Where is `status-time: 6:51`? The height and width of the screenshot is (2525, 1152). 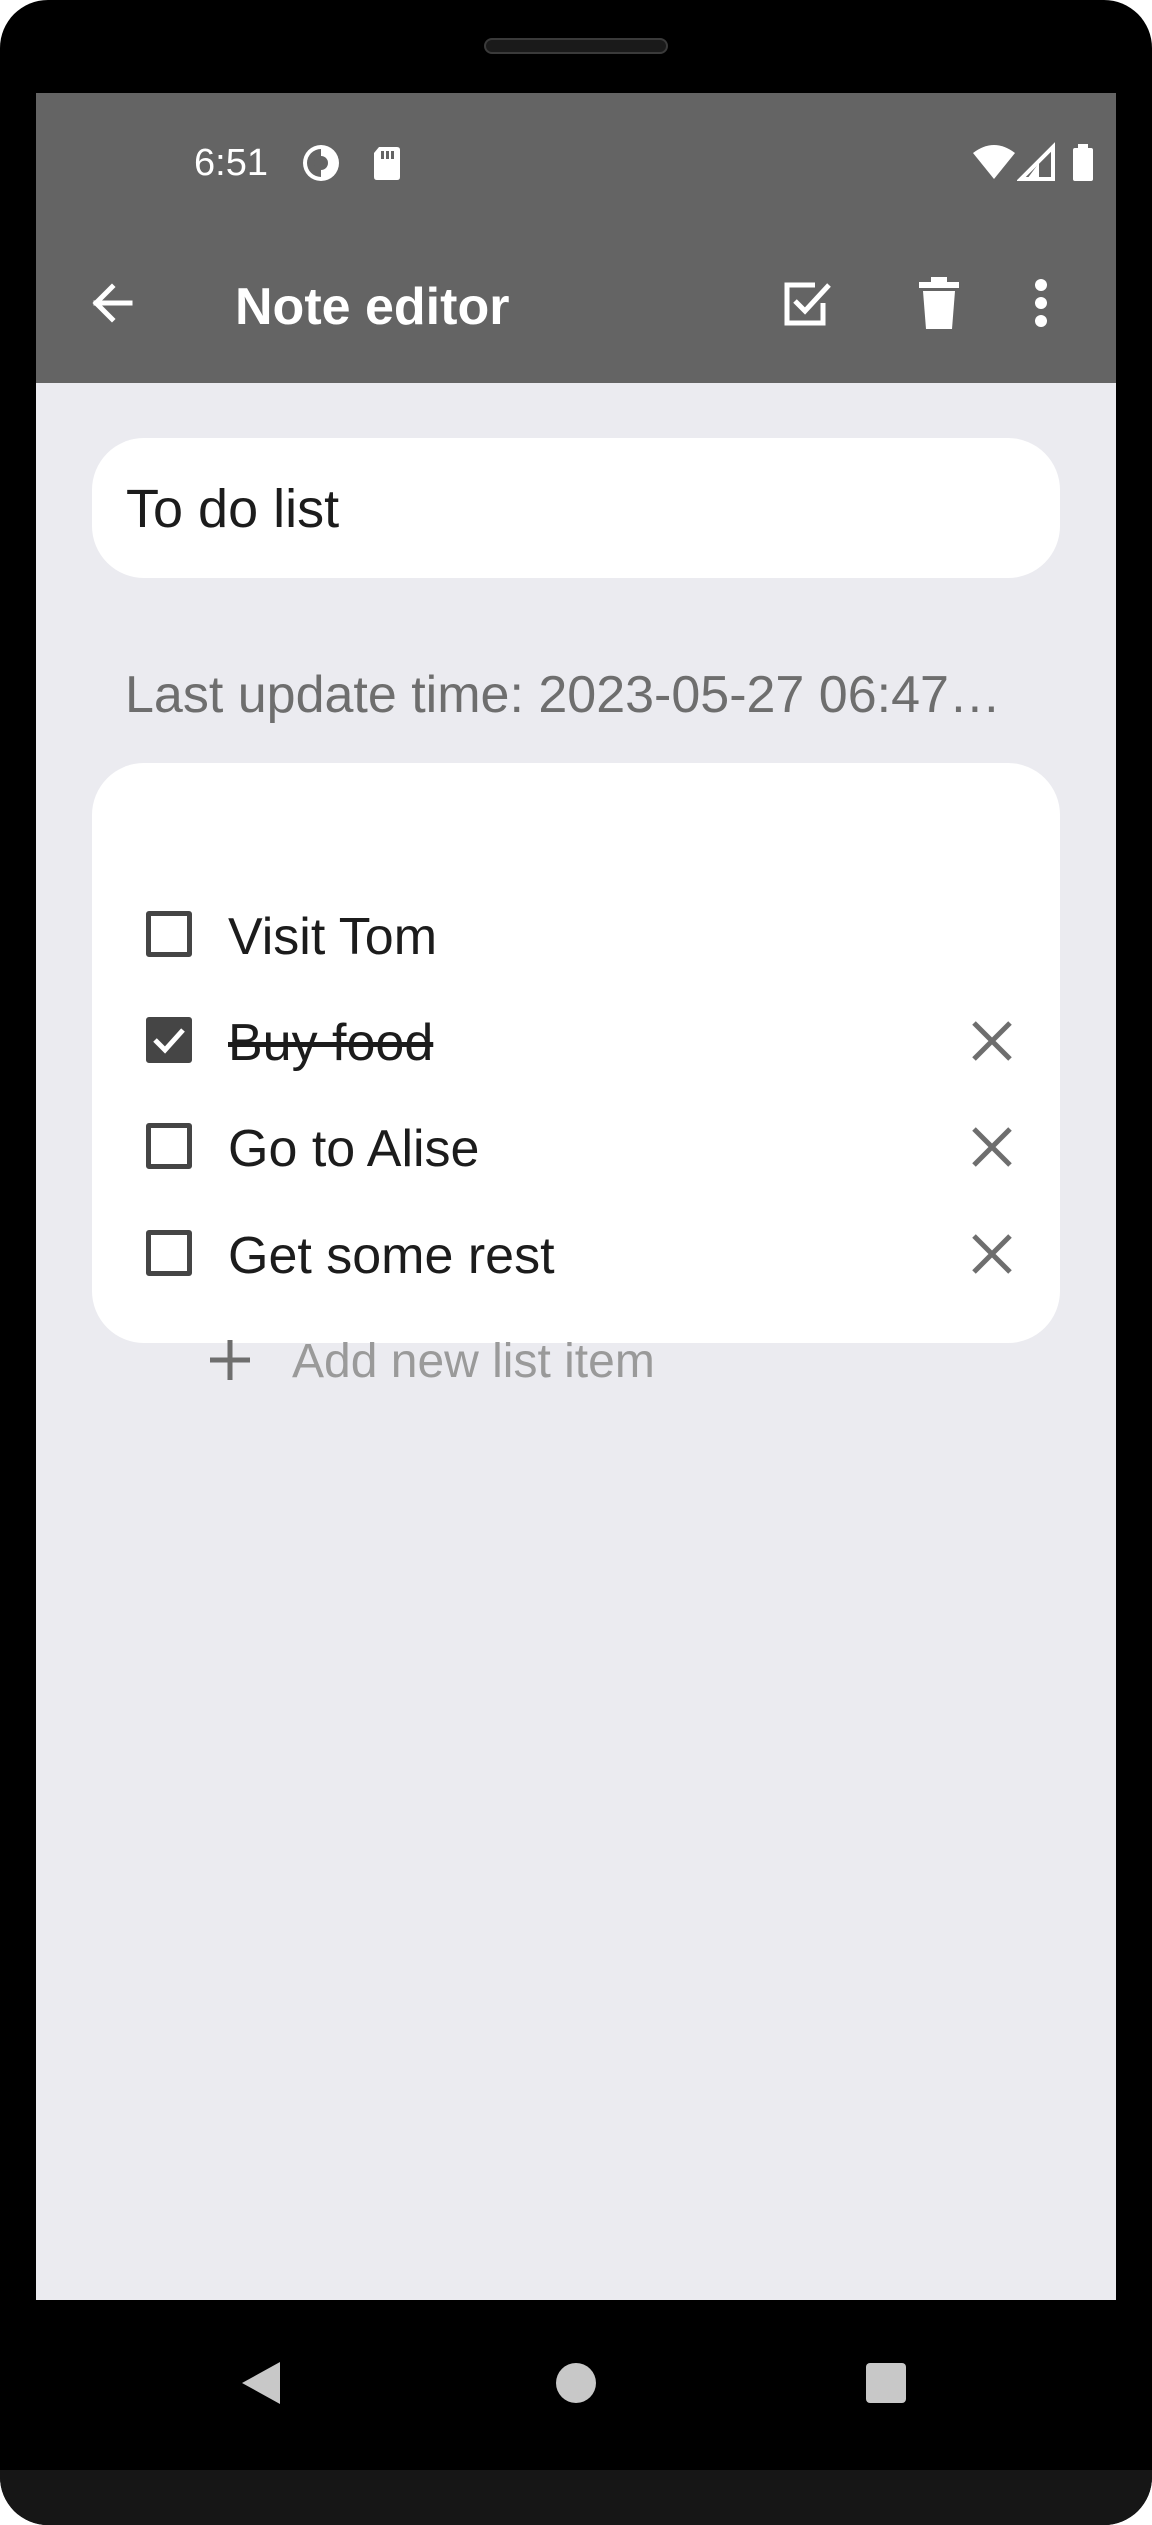
status-time: 6:51 is located at coordinates (231, 163).